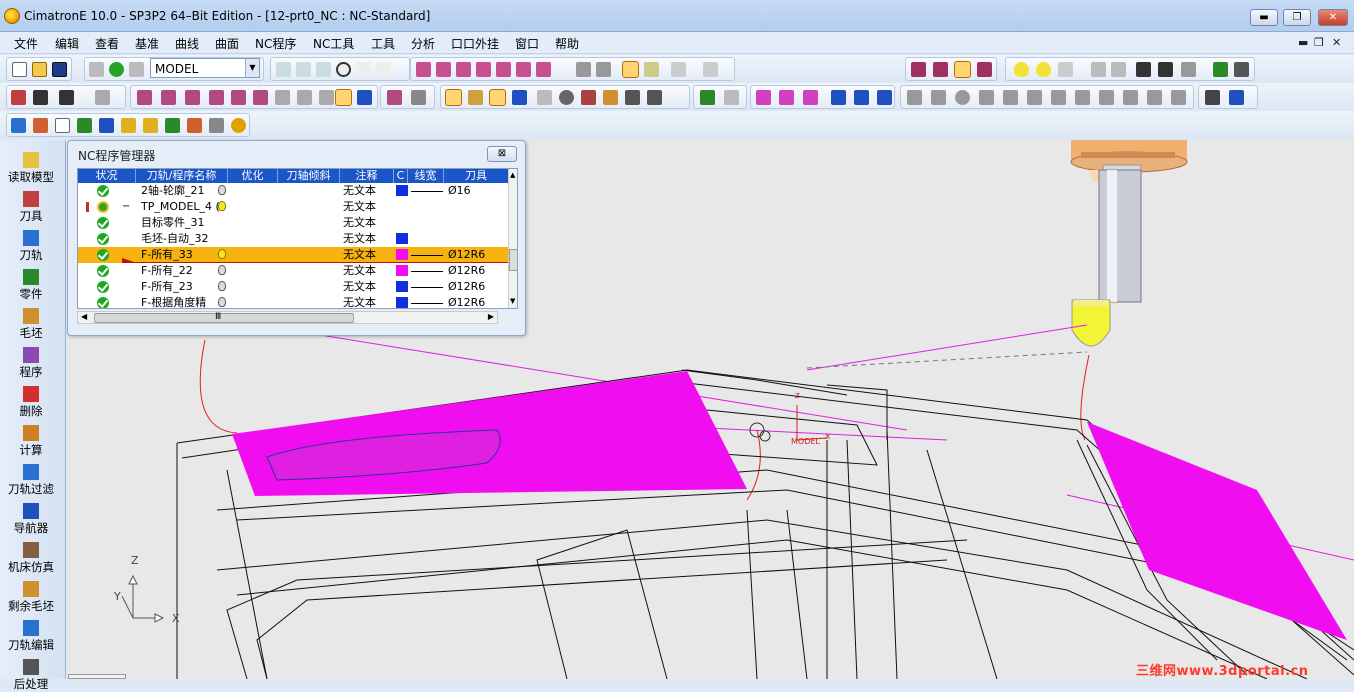 This screenshot has width=1354, height=692. What do you see at coordinates (216, 125) in the screenshot?
I see `nc-10-icon` at bounding box center [216, 125].